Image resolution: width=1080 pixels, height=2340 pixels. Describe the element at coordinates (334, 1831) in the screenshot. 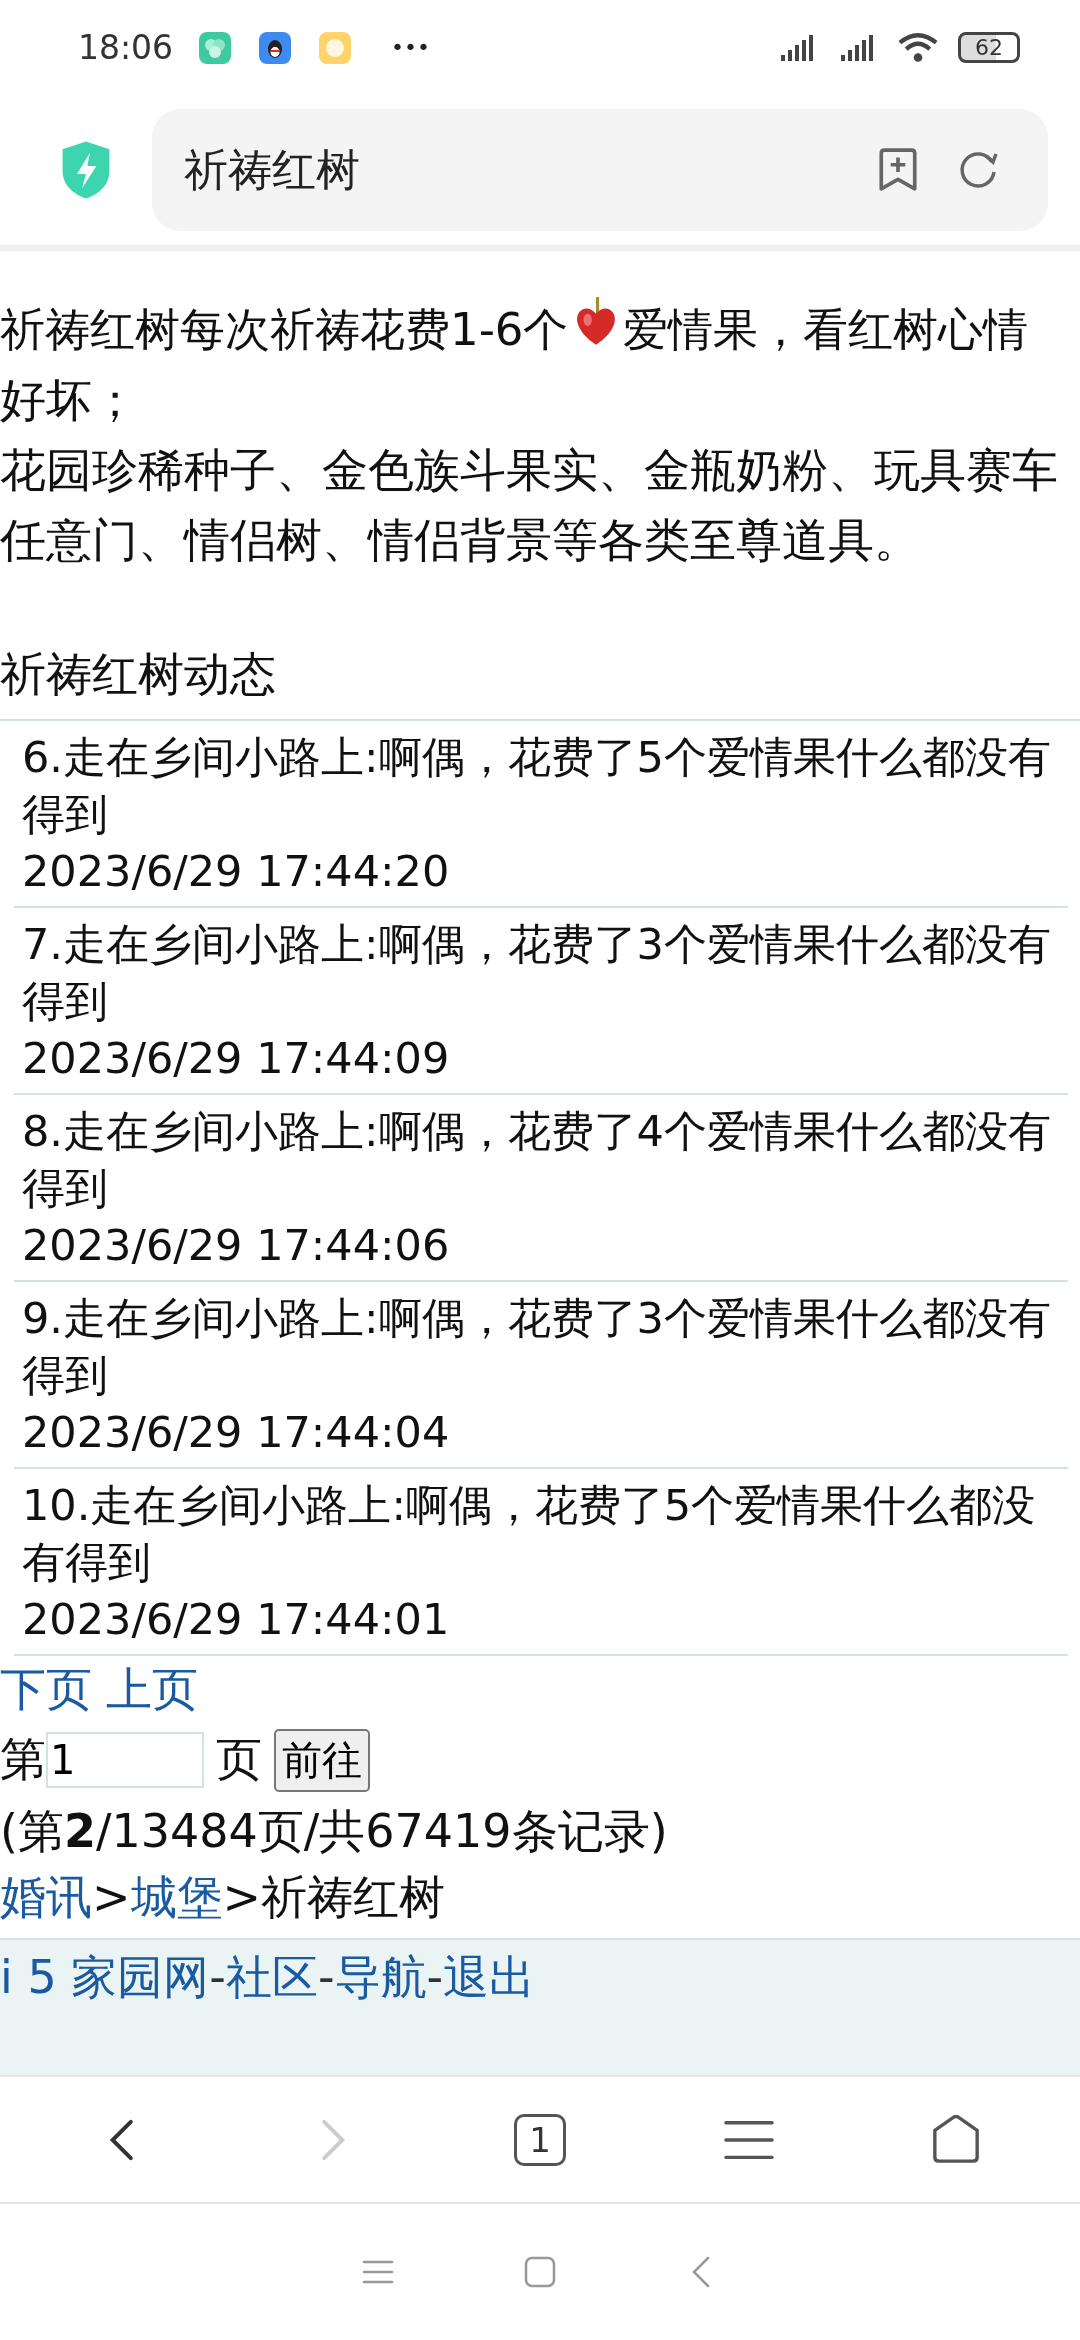

I see `page-summary: (第2/13484页/共67419条记录)` at that location.